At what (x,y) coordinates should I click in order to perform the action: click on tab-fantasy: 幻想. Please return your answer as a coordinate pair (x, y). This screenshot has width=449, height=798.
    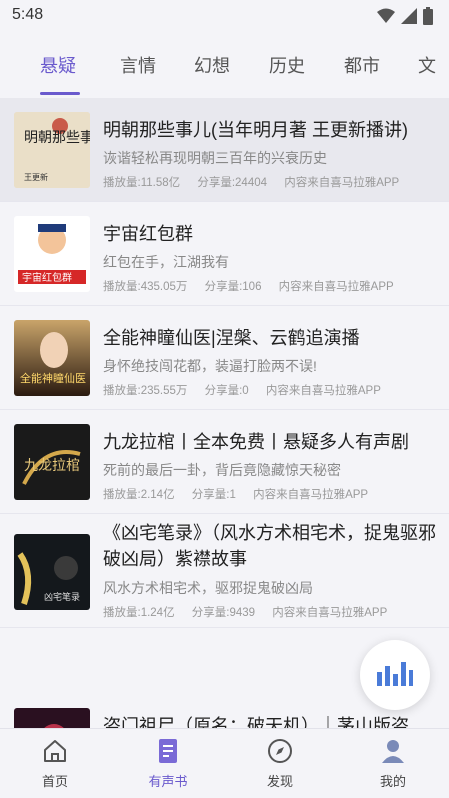
    Looking at the image, I should click on (212, 65).